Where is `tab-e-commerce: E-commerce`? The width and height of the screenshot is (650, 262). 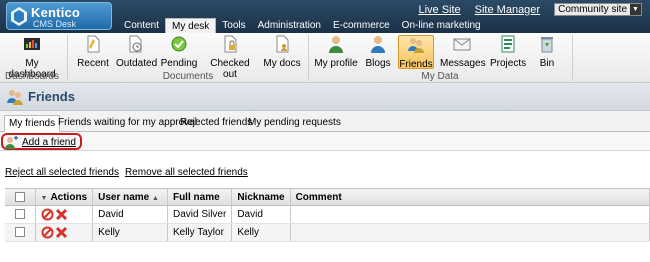 tab-e-commerce: E-commerce is located at coordinates (361, 25).